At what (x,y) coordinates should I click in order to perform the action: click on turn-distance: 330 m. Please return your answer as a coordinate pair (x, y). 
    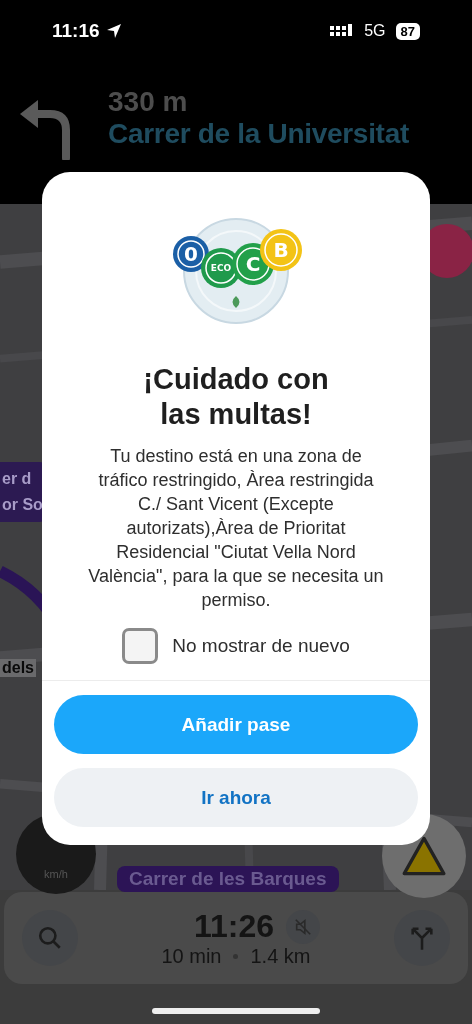
    Looking at the image, I should click on (148, 102).